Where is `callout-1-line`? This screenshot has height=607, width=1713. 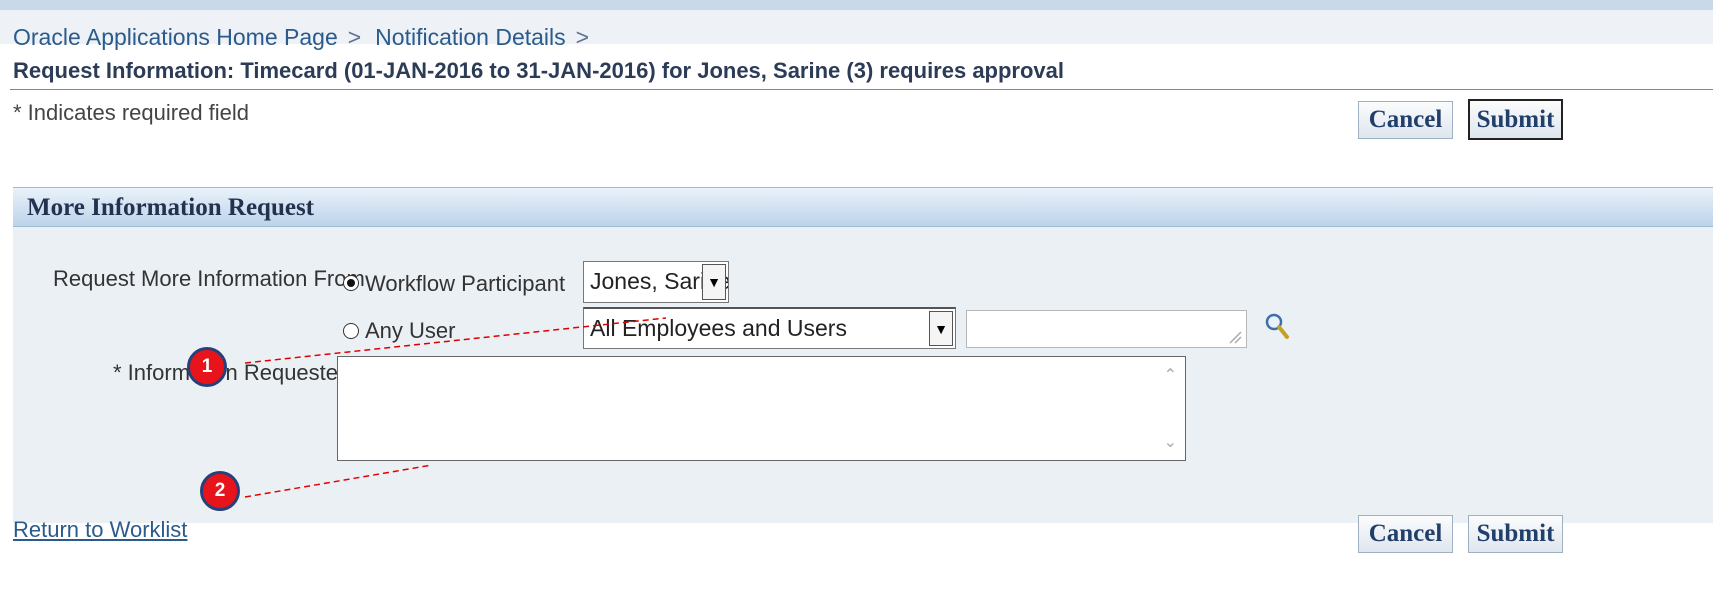 callout-1-line is located at coordinates (455, 340).